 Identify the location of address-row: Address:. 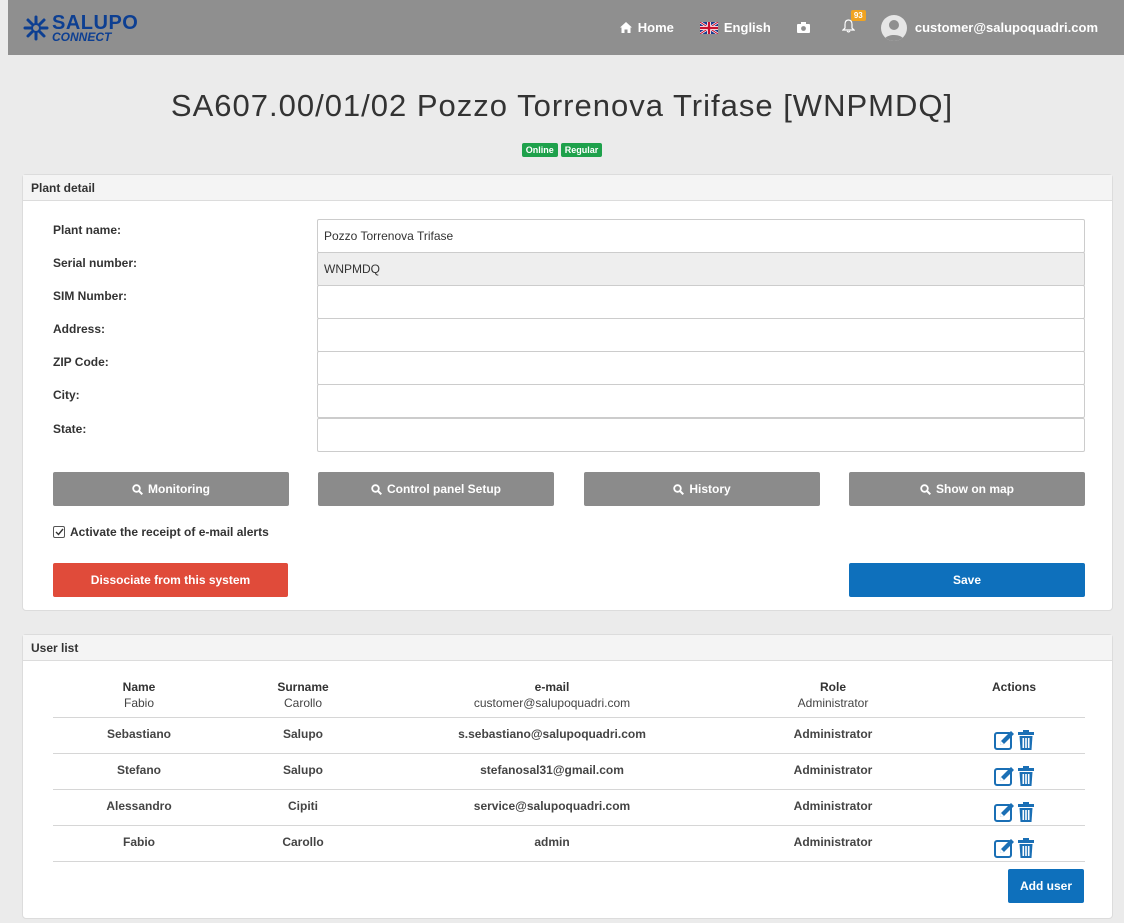
(569, 335).